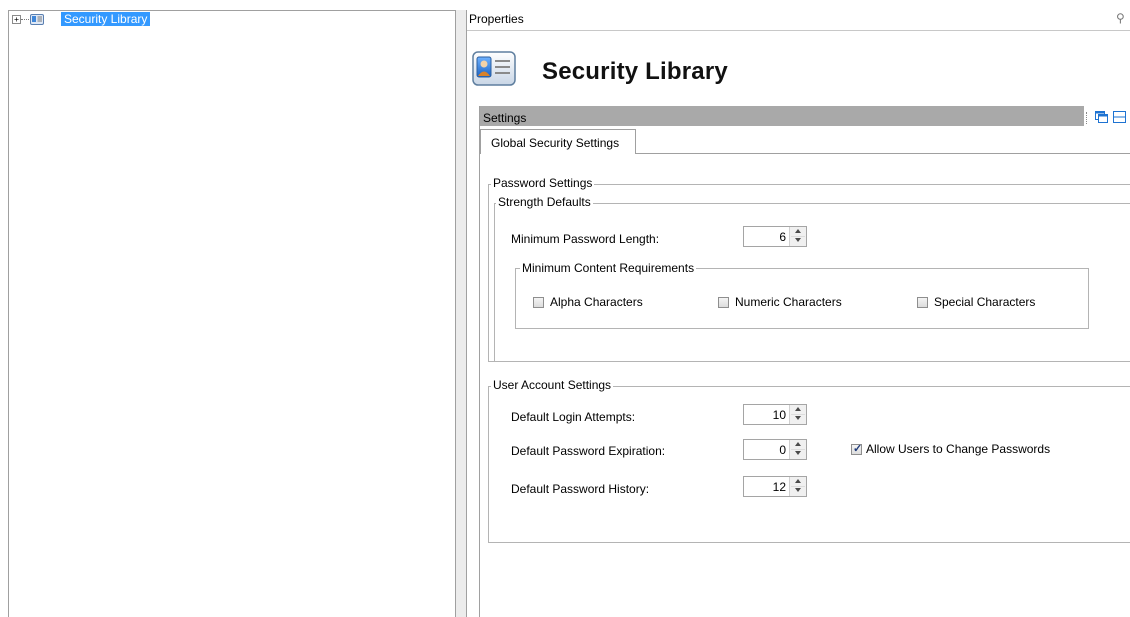 The height and width of the screenshot is (617, 1130). I want to click on strength-defaults-title: Strength Defaults, so click(544, 202).